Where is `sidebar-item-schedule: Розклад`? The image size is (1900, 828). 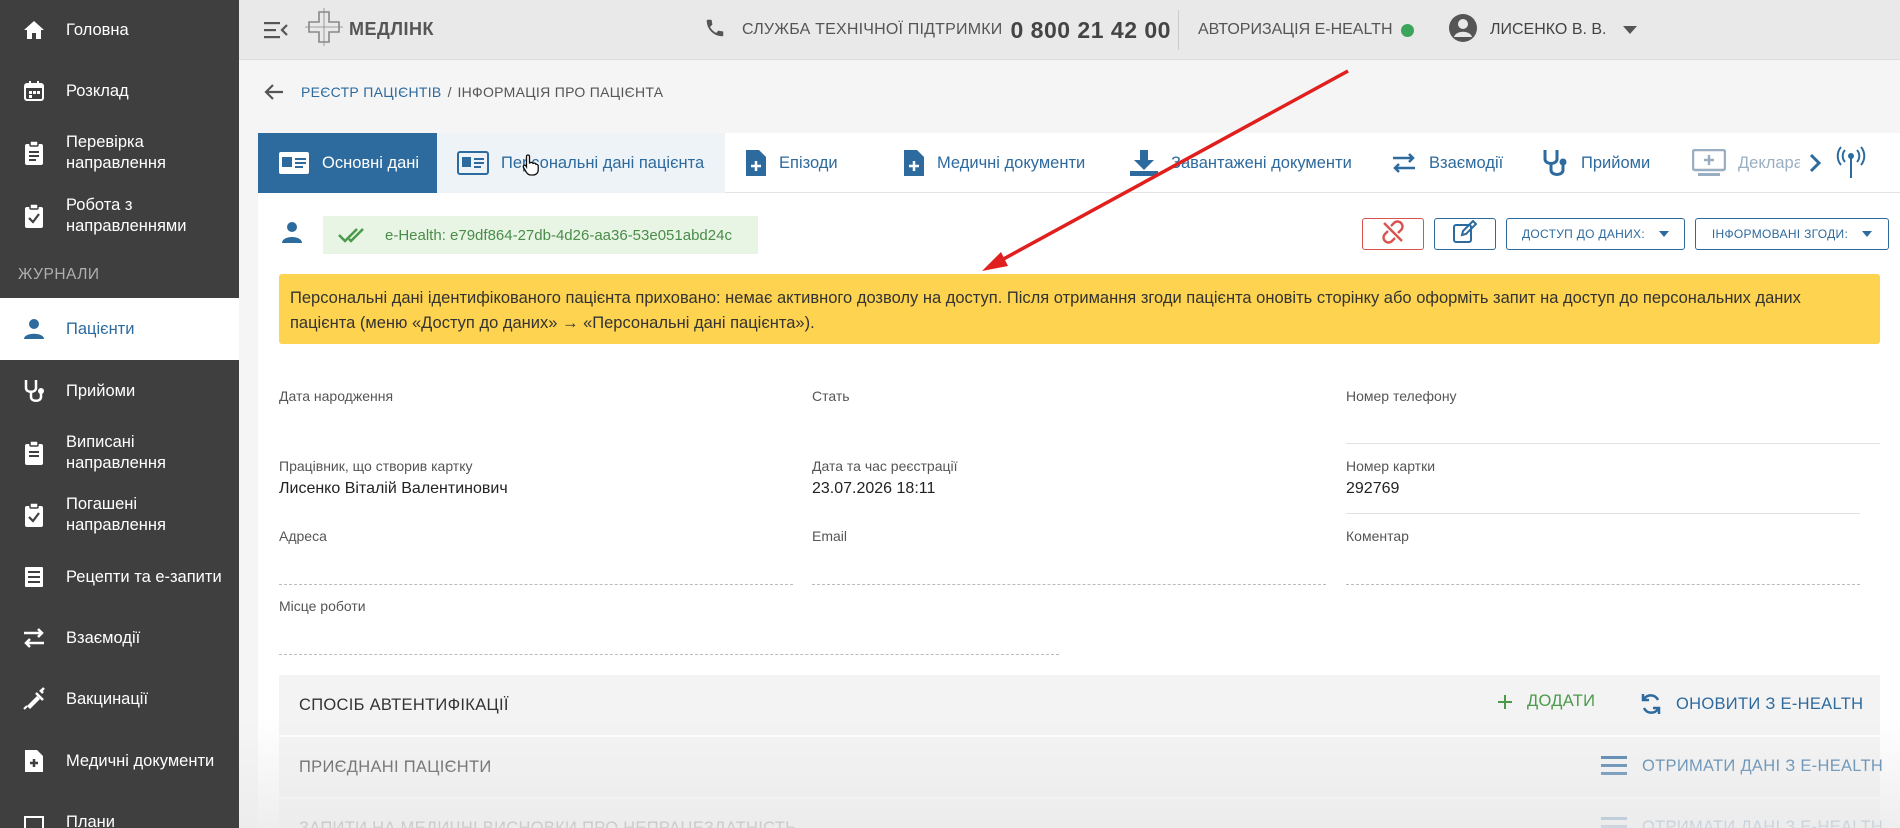 sidebar-item-schedule: Розклад is located at coordinates (119, 91).